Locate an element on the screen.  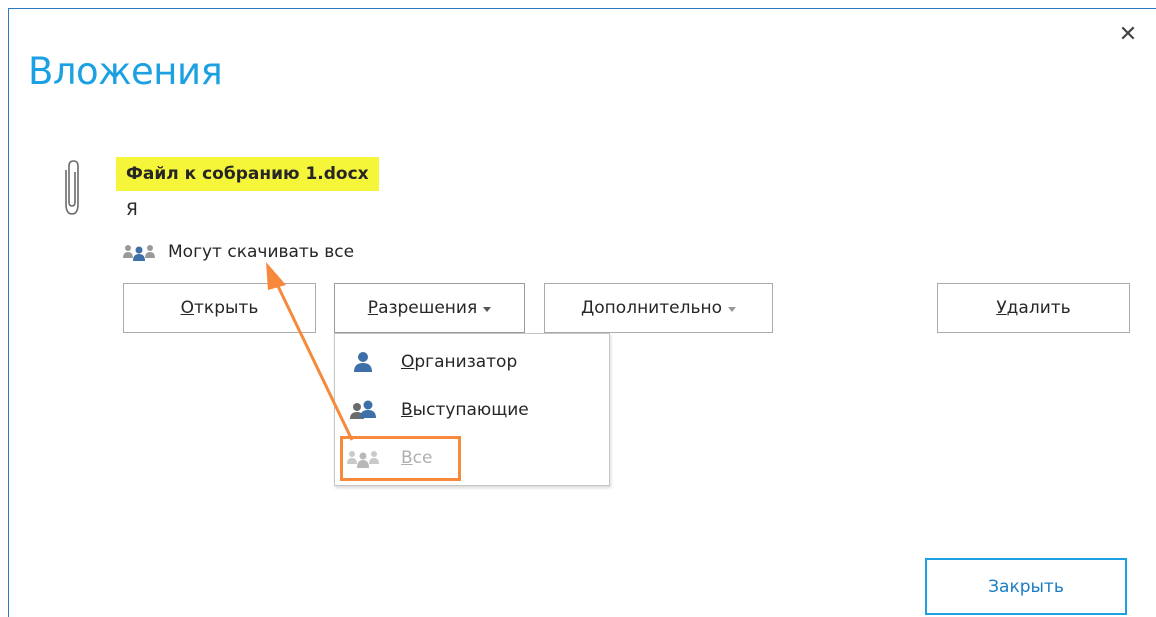
open-button-accel: О is located at coordinates (187, 308).